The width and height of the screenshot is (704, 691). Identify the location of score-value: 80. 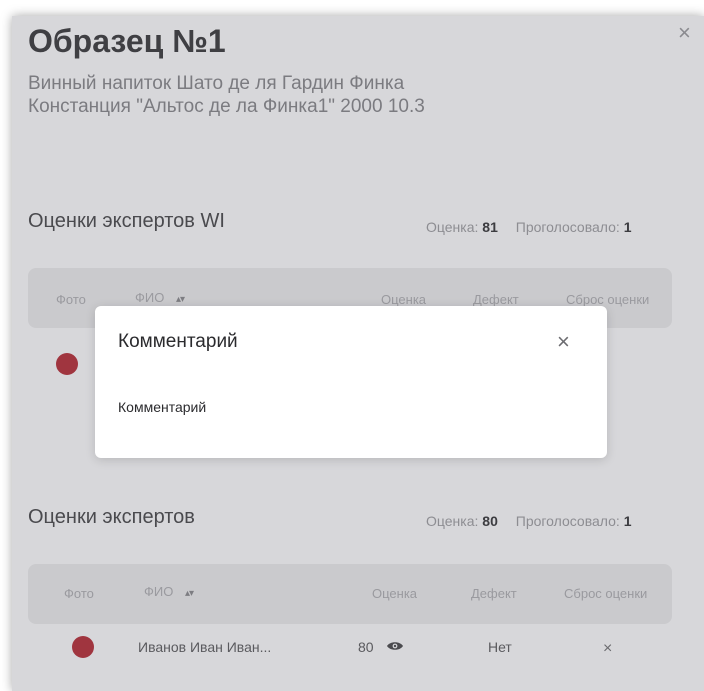
(490, 521).